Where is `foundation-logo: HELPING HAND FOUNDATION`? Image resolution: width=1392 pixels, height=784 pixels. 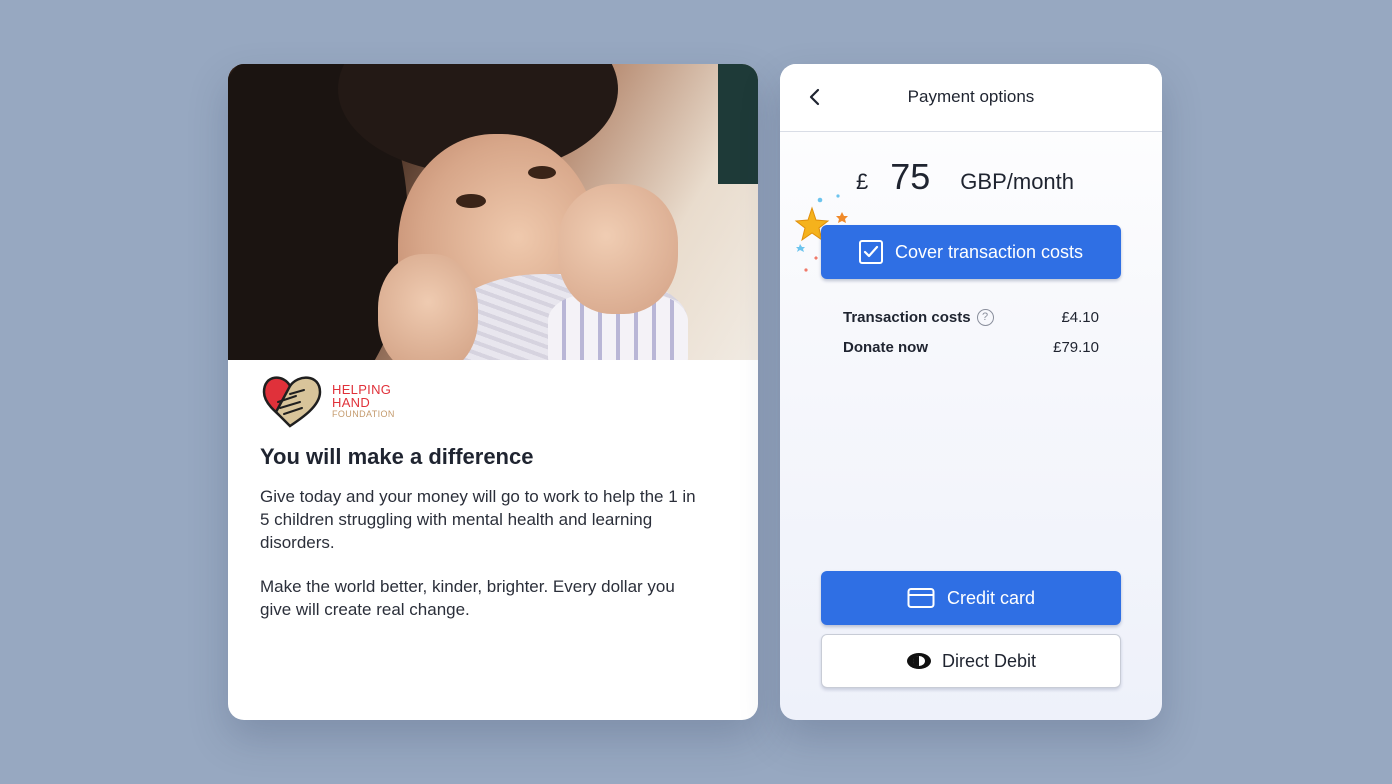 foundation-logo: HELPING HAND FOUNDATION is located at coordinates (327, 401).